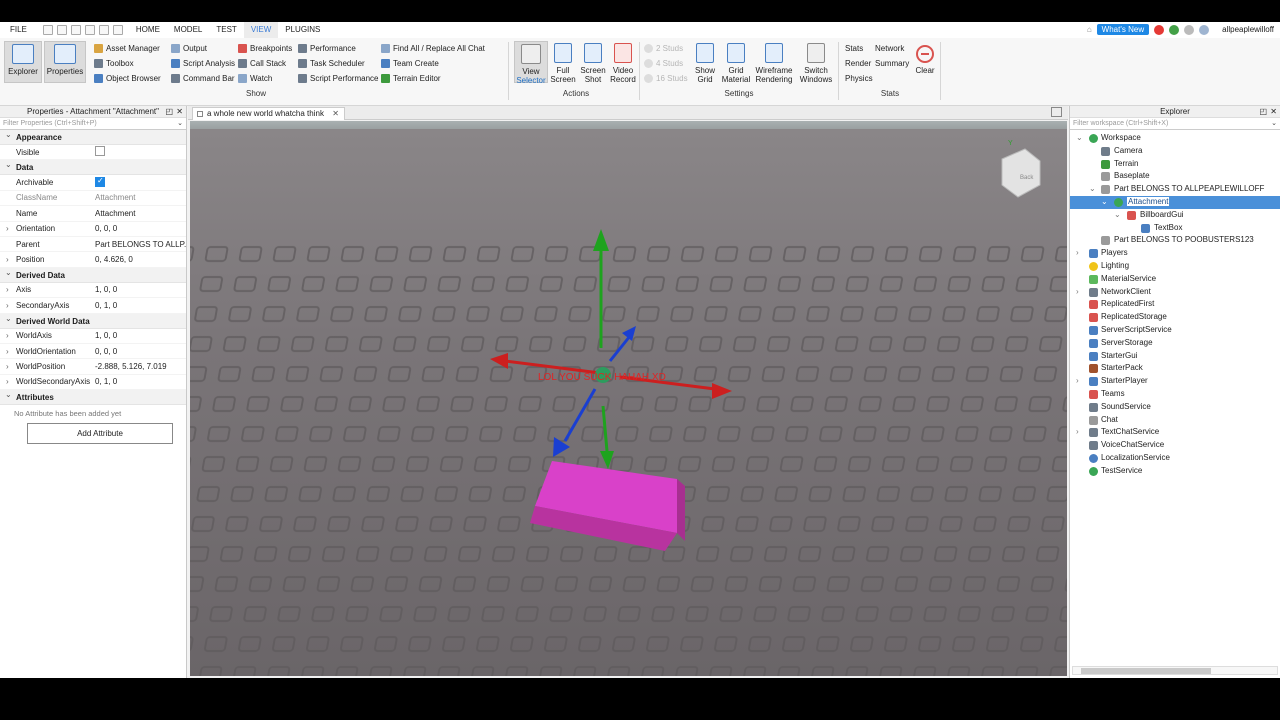 This screenshot has width=1280, height=720. I want to click on tree-item-baseplate: Baseplate, so click(1175, 176).